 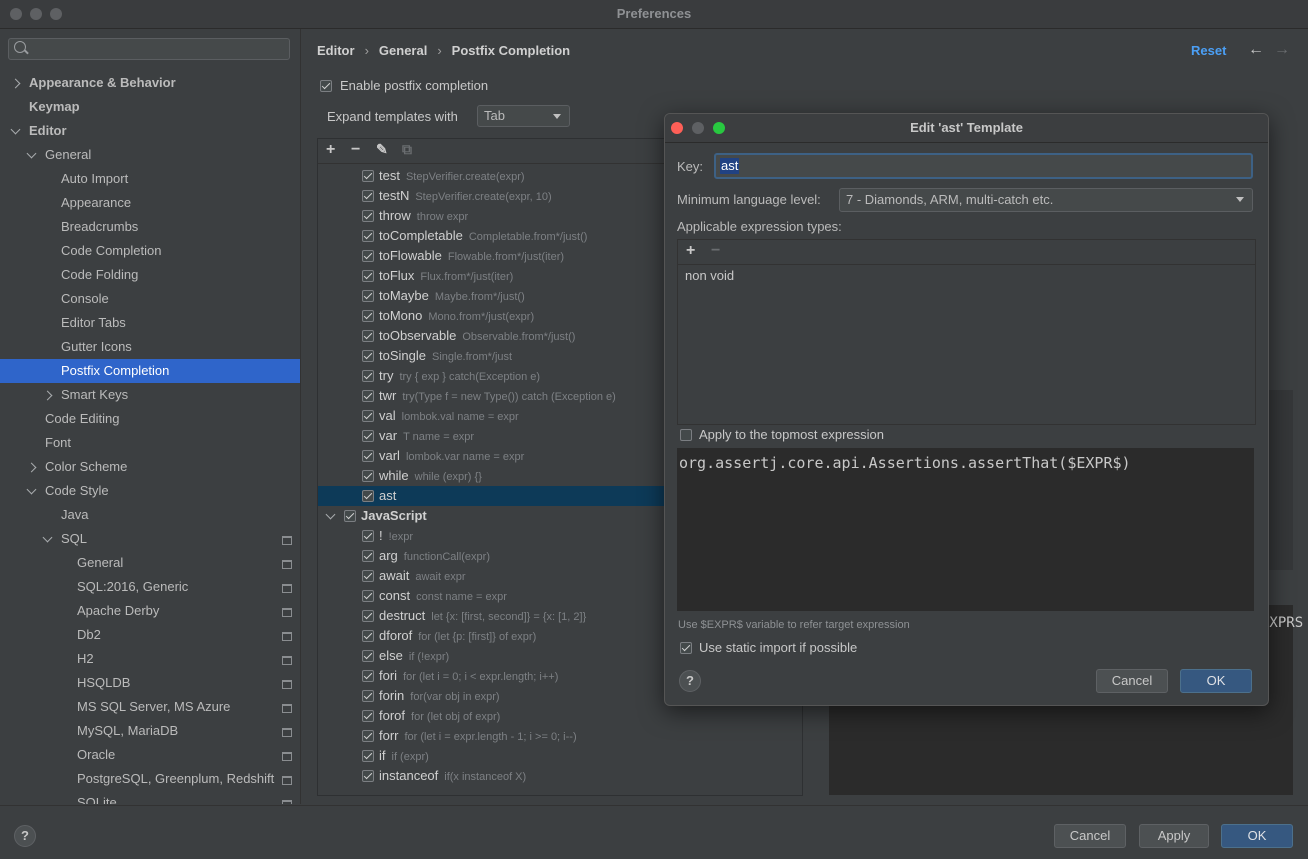 I want to click on sidebar-item: Appearance & Behavior, so click(x=150, y=83).